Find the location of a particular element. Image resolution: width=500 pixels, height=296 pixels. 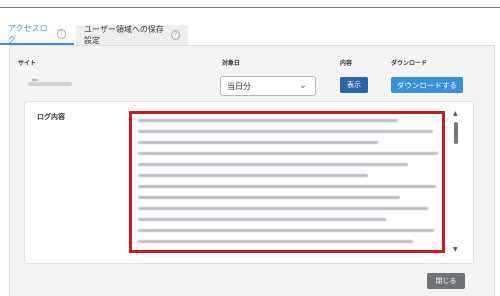

tab-access-log-label: アクセスログ is located at coordinates (28, 34).